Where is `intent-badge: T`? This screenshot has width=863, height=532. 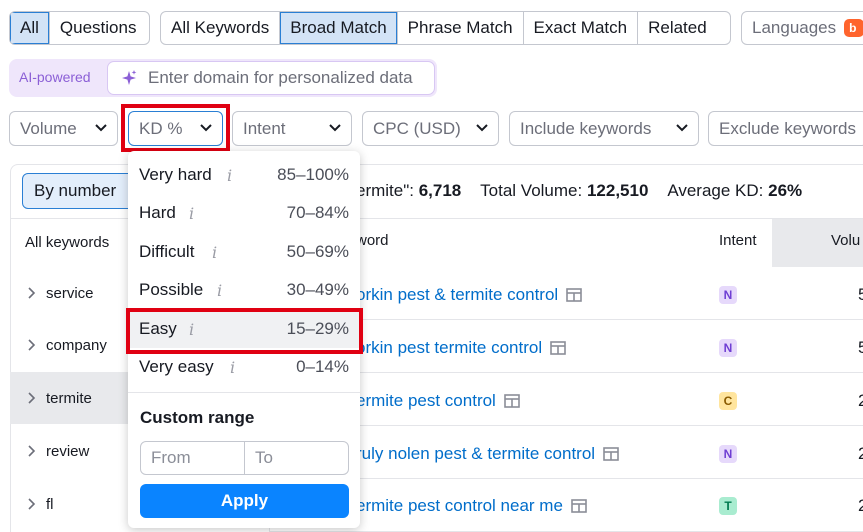
intent-badge: T is located at coordinates (728, 506).